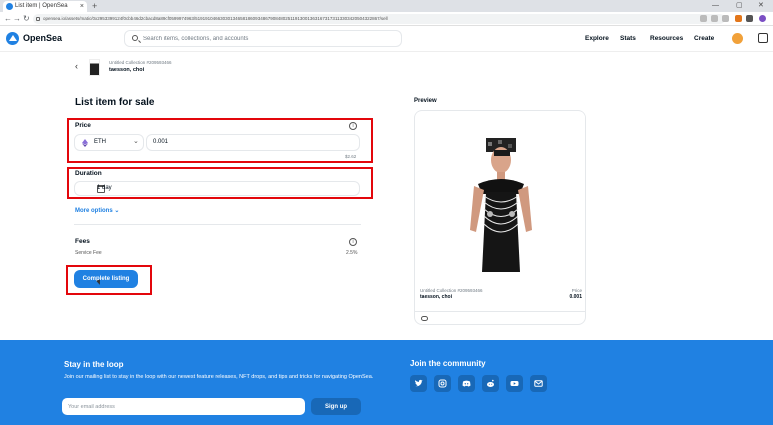 The image size is (773, 425). Describe the element at coordinates (135, 38) in the screenshot. I see `search-icon` at that location.